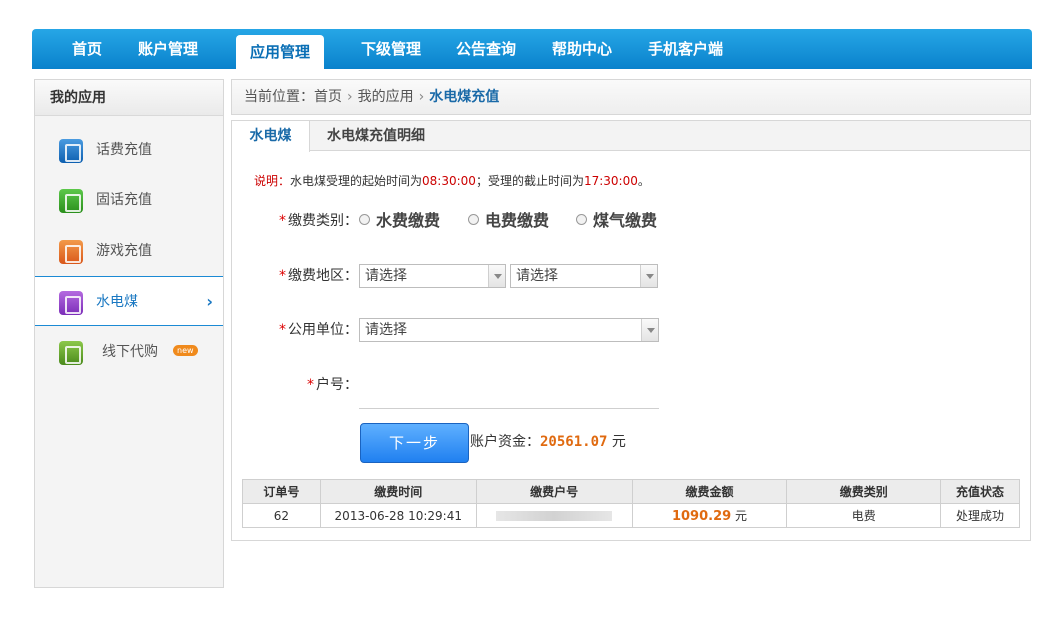 The image size is (1062, 627). Describe the element at coordinates (124, 150) in the screenshot. I see `sidebar-item-label: 话费充值` at that location.